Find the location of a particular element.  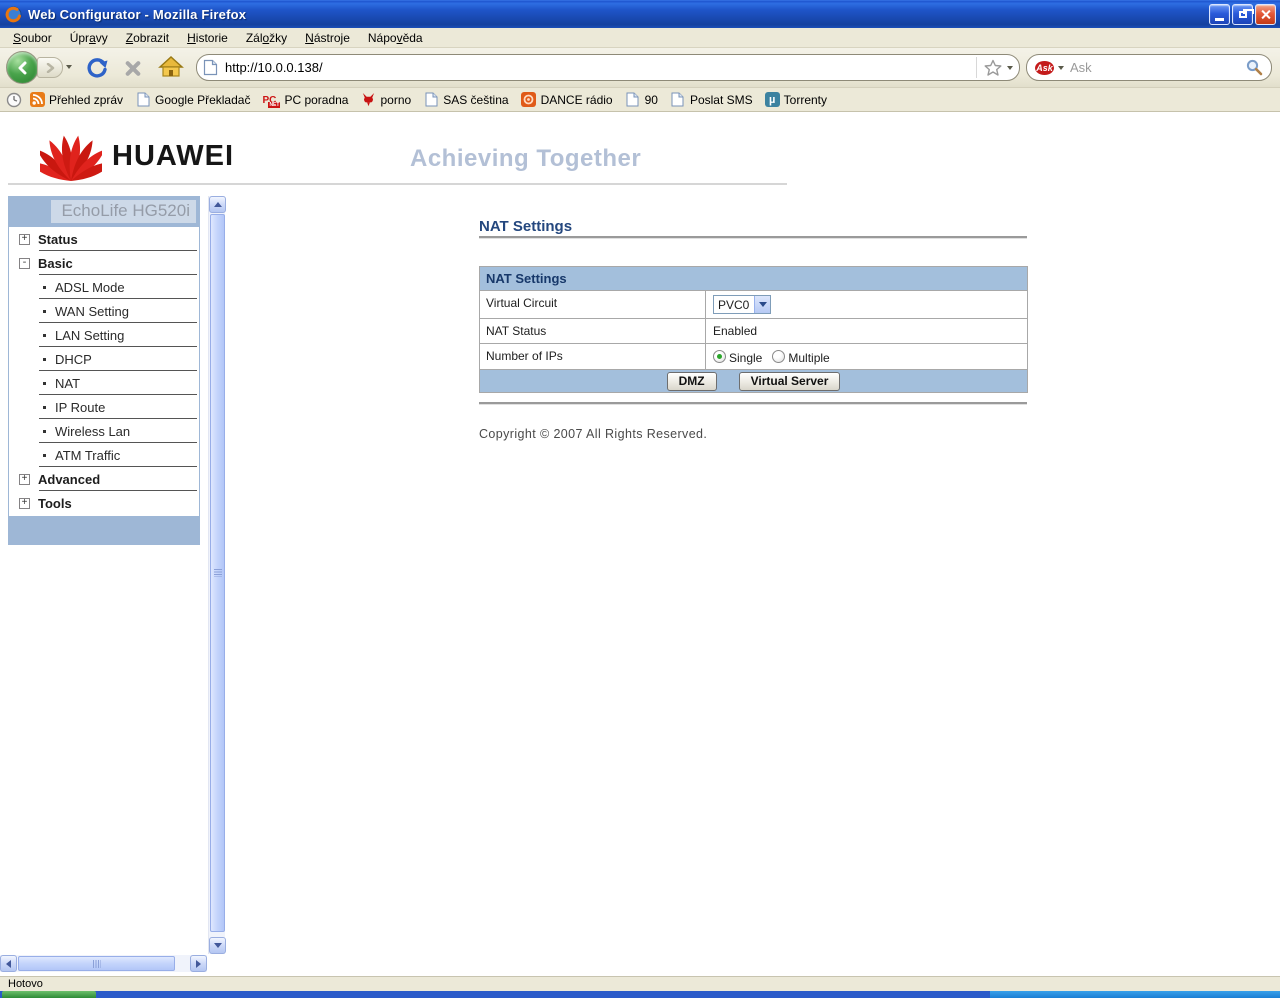

virtual-server-button: Virtual Server is located at coordinates (789, 381).